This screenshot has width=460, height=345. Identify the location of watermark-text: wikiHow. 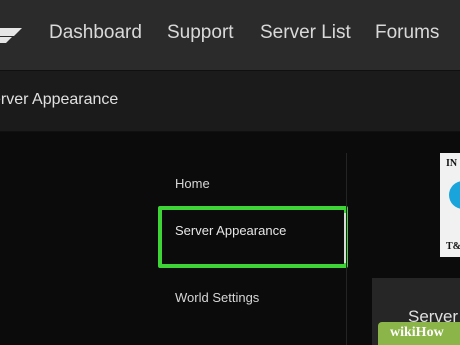
(417, 332).